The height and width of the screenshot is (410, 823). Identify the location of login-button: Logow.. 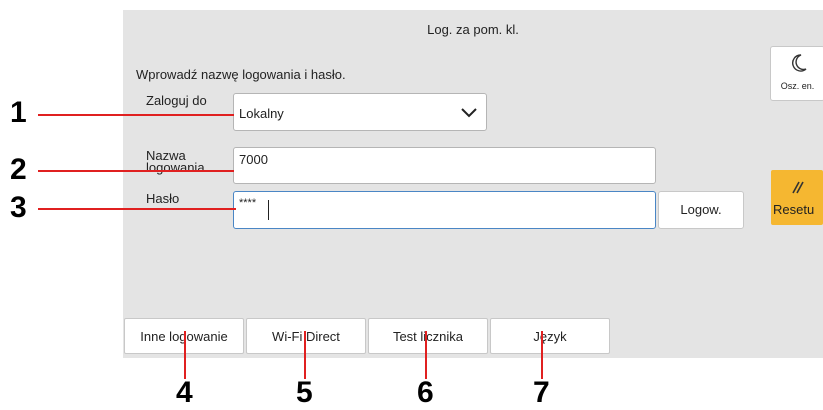
(701, 210).